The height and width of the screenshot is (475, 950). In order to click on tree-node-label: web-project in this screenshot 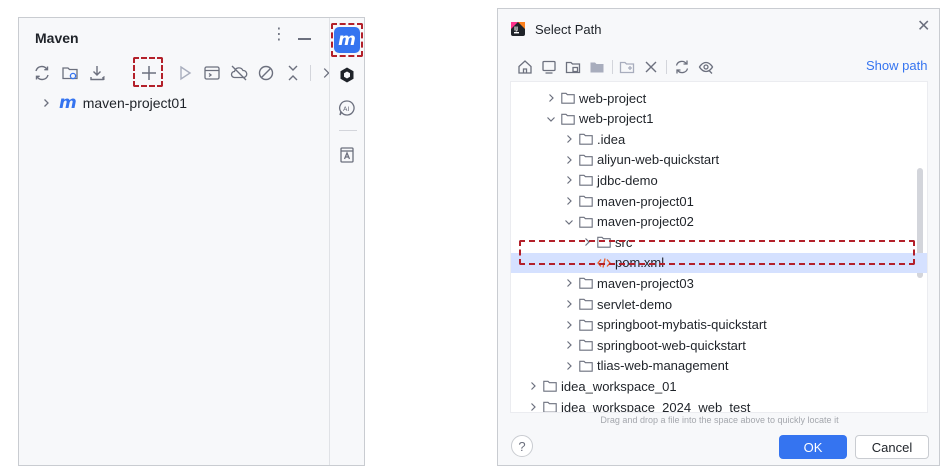, I will do `click(613, 98)`.